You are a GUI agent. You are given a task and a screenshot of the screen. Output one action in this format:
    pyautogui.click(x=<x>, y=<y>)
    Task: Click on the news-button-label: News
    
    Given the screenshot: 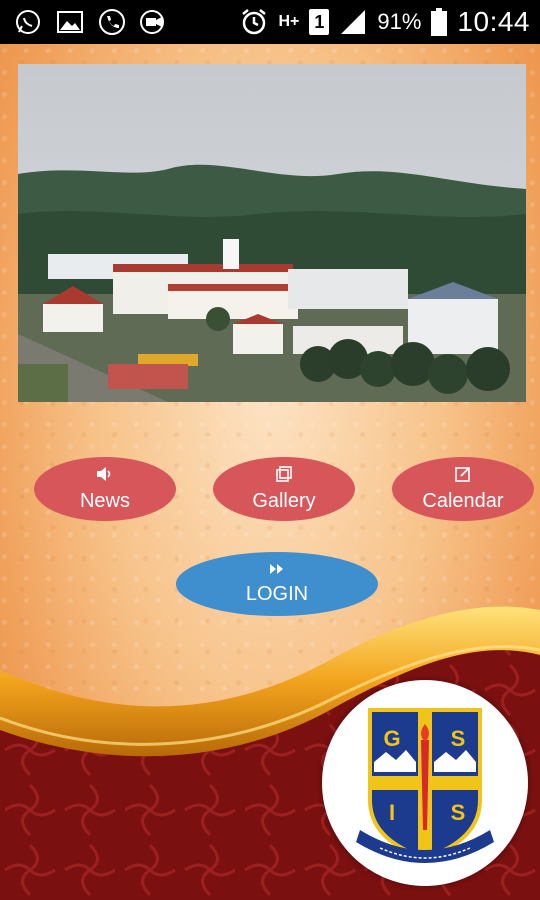 What is the action you would take?
    pyautogui.click(x=104, y=500)
    